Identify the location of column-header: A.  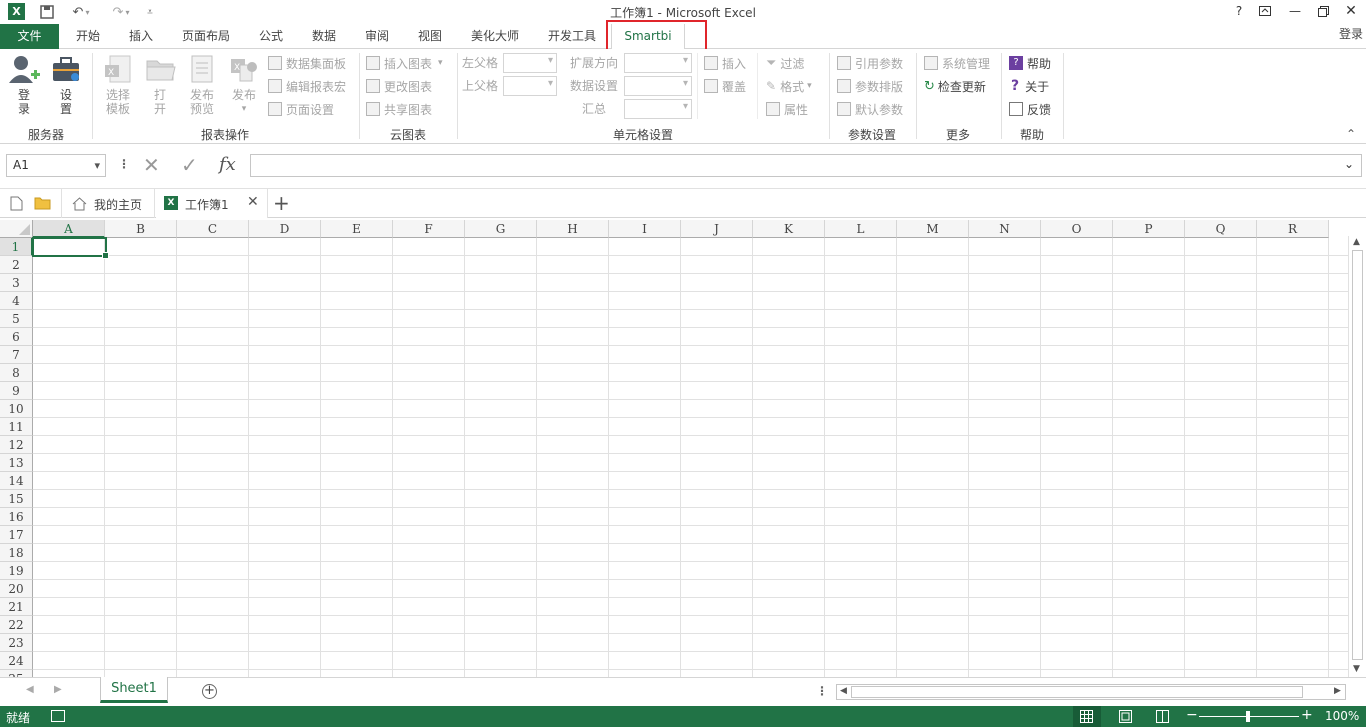
(69, 229).